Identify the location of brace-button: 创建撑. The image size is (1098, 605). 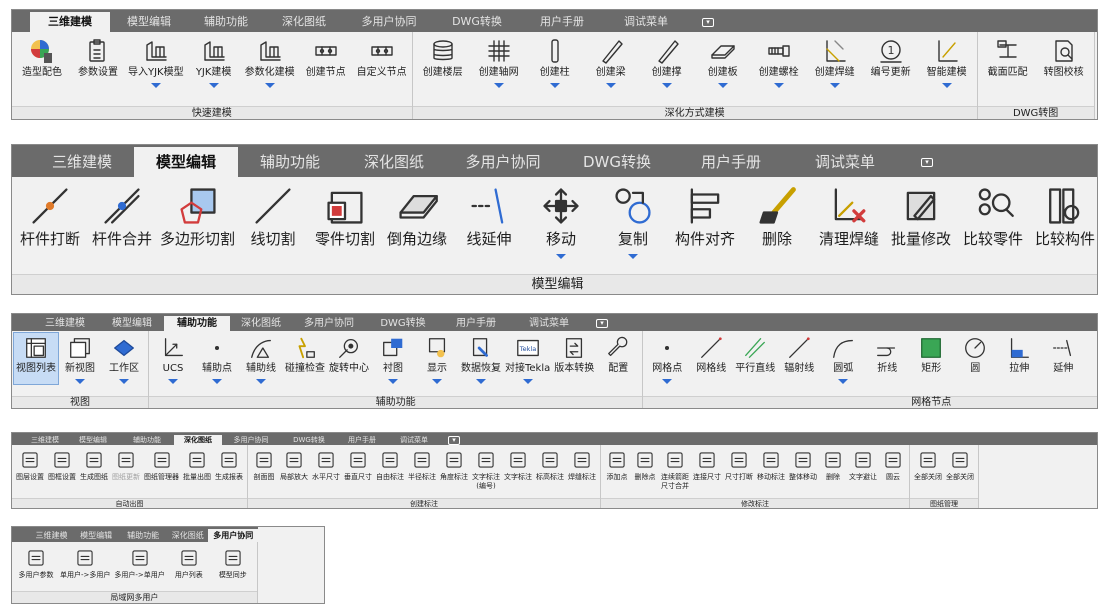
(667, 61).